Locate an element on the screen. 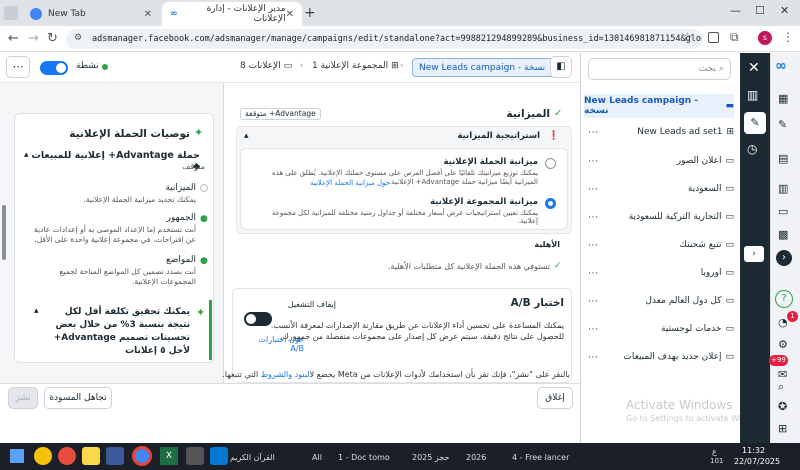 The width and height of the screenshot is (800, 470). maximize-icon: ☐ is located at coordinates (760, 10).